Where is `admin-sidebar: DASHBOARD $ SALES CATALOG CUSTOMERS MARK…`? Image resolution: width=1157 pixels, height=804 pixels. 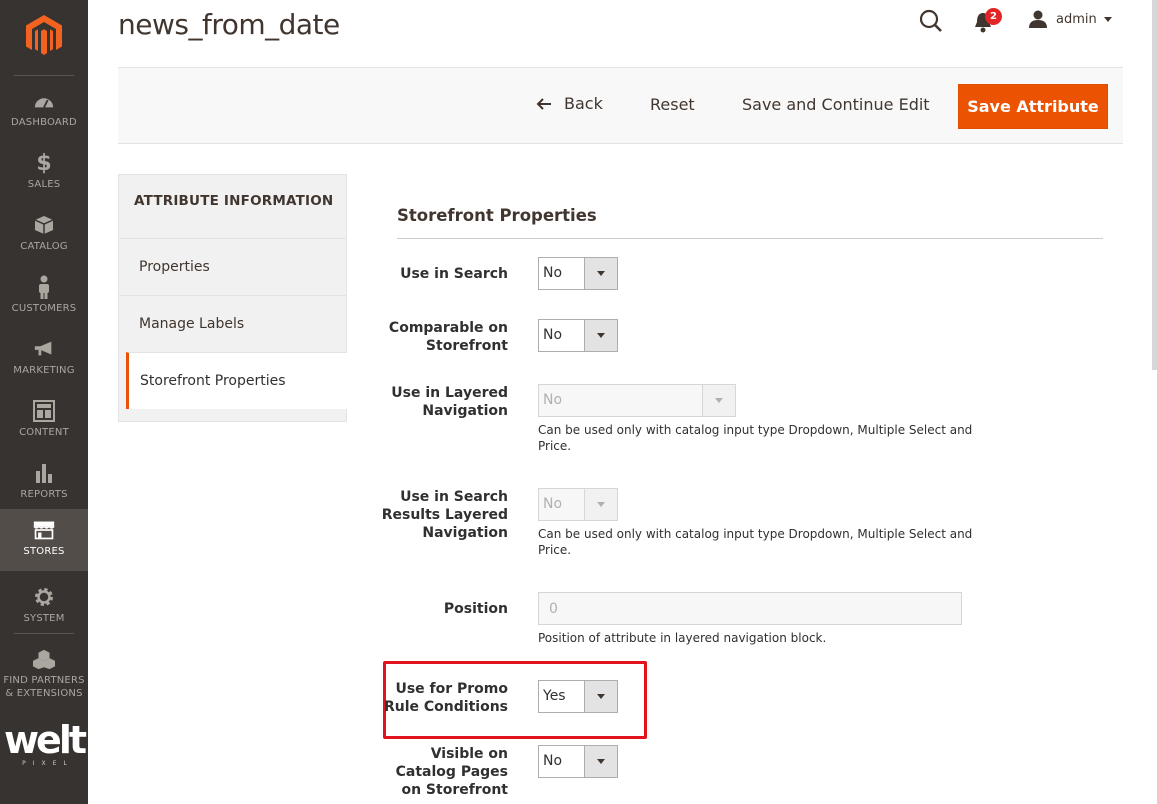 admin-sidebar: DASHBOARD $ SALES CATALOG CUSTOMERS MARK… is located at coordinates (44, 402).